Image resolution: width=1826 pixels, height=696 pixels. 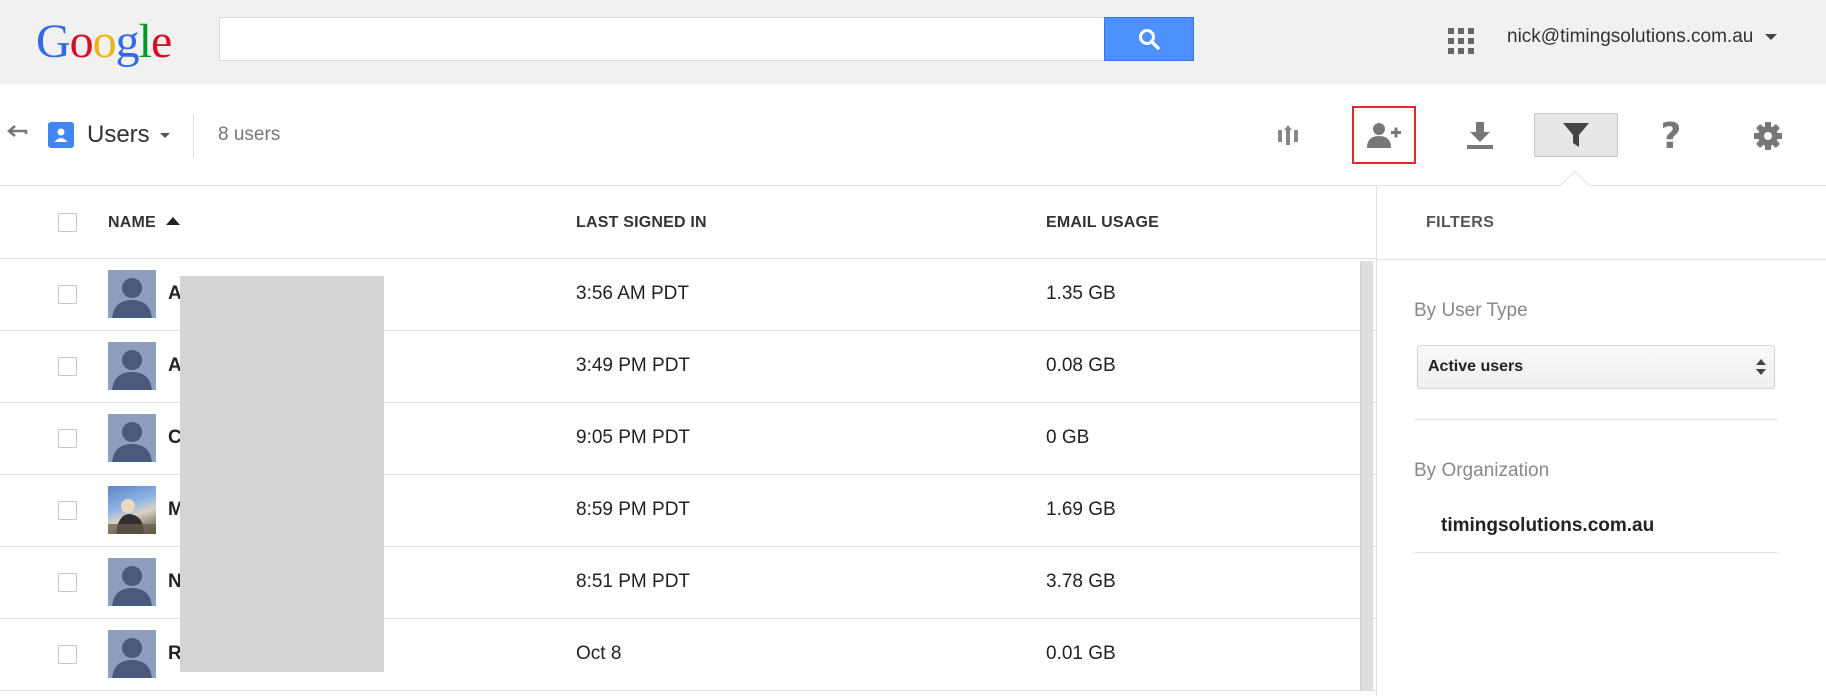 I want to click on table-header: NAME LAST SIGNED IN EMAIL USAGE, so click(x=688, y=222).